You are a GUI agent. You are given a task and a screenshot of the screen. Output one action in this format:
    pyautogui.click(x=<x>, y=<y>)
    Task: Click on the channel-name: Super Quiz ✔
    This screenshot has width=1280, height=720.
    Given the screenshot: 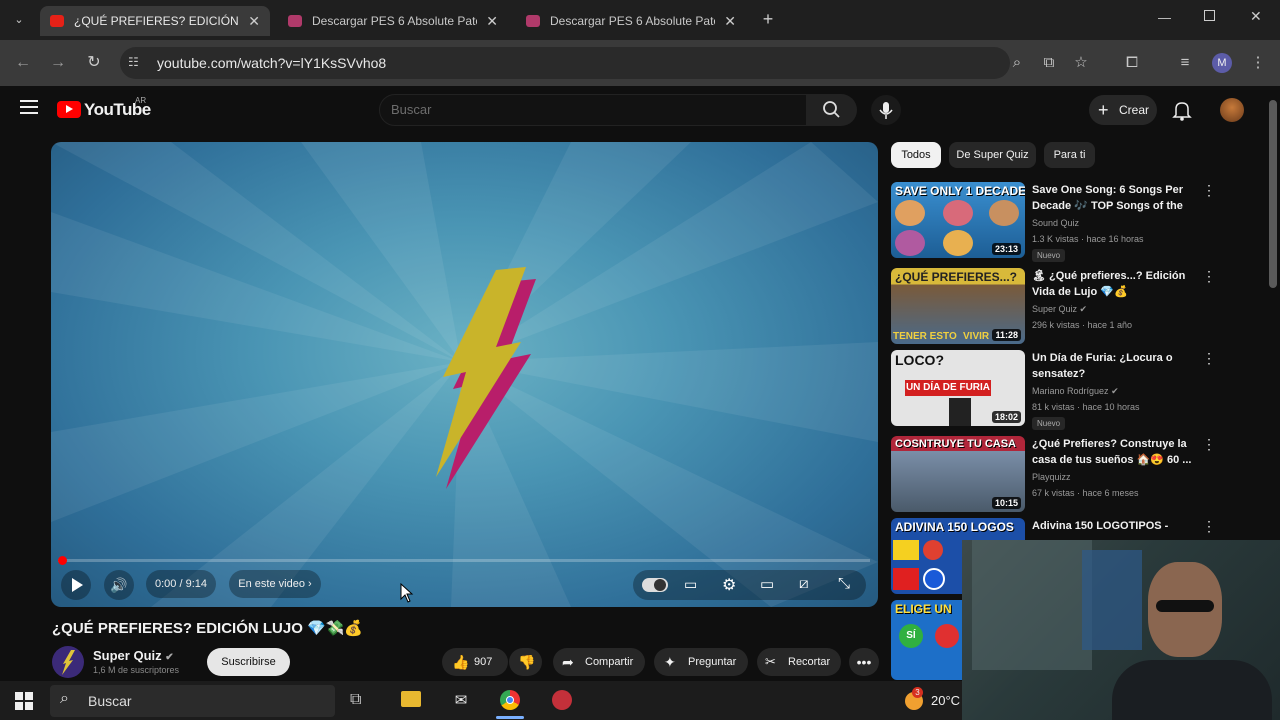 What is the action you would take?
    pyautogui.click(x=133, y=655)
    